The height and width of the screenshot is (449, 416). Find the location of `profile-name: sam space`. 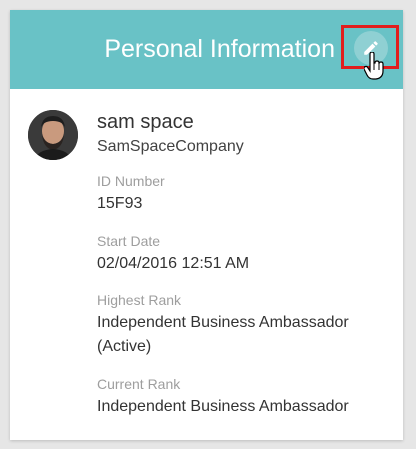

profile-name: sam space is located at coordinates (145, 122).